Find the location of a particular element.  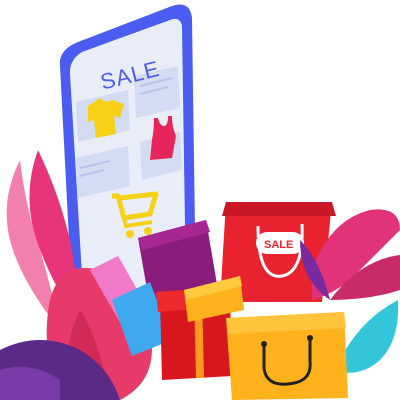

leaf-teal is located at coordinates (369, 336).